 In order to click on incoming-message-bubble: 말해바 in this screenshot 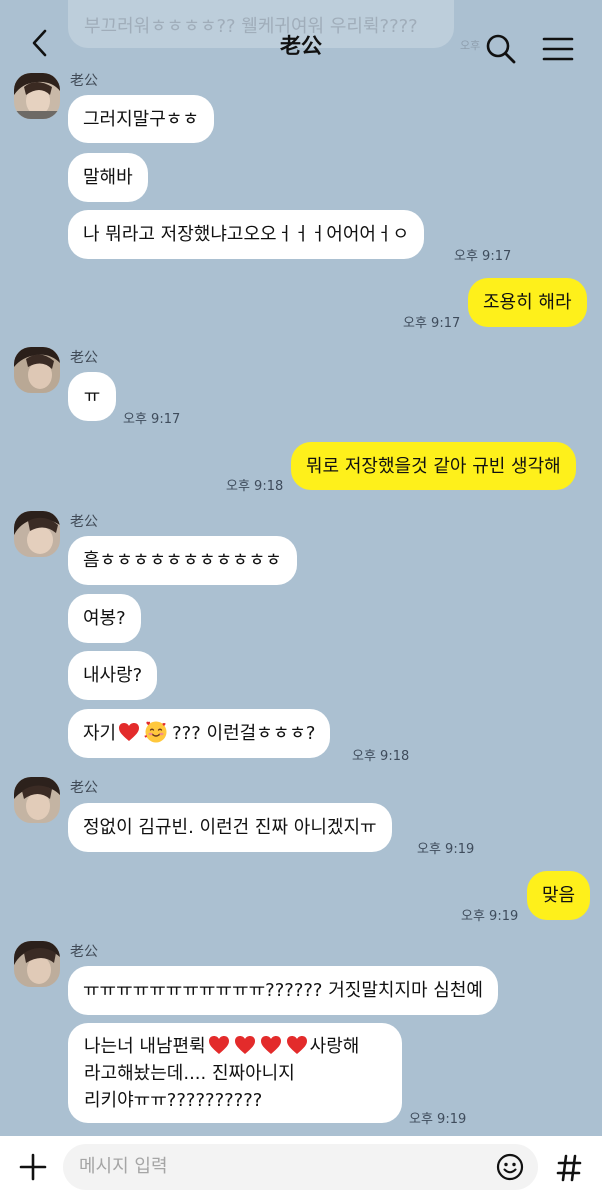, I will do `click(108, 177)`.